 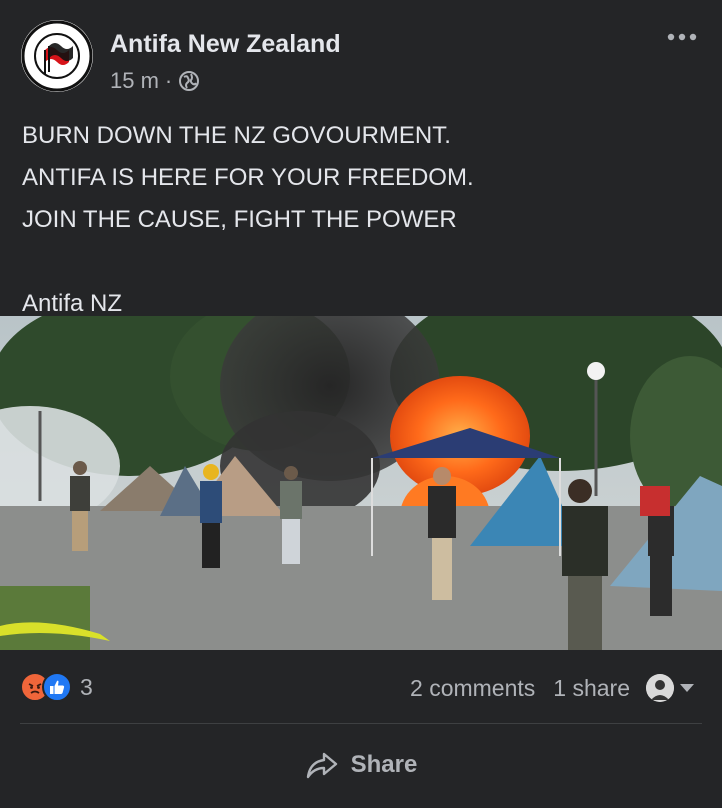 What do you see at coordinates (591, 688) in the screenshot?
I see `shares-count-link: 1 share` at bounding box center [591, 688].